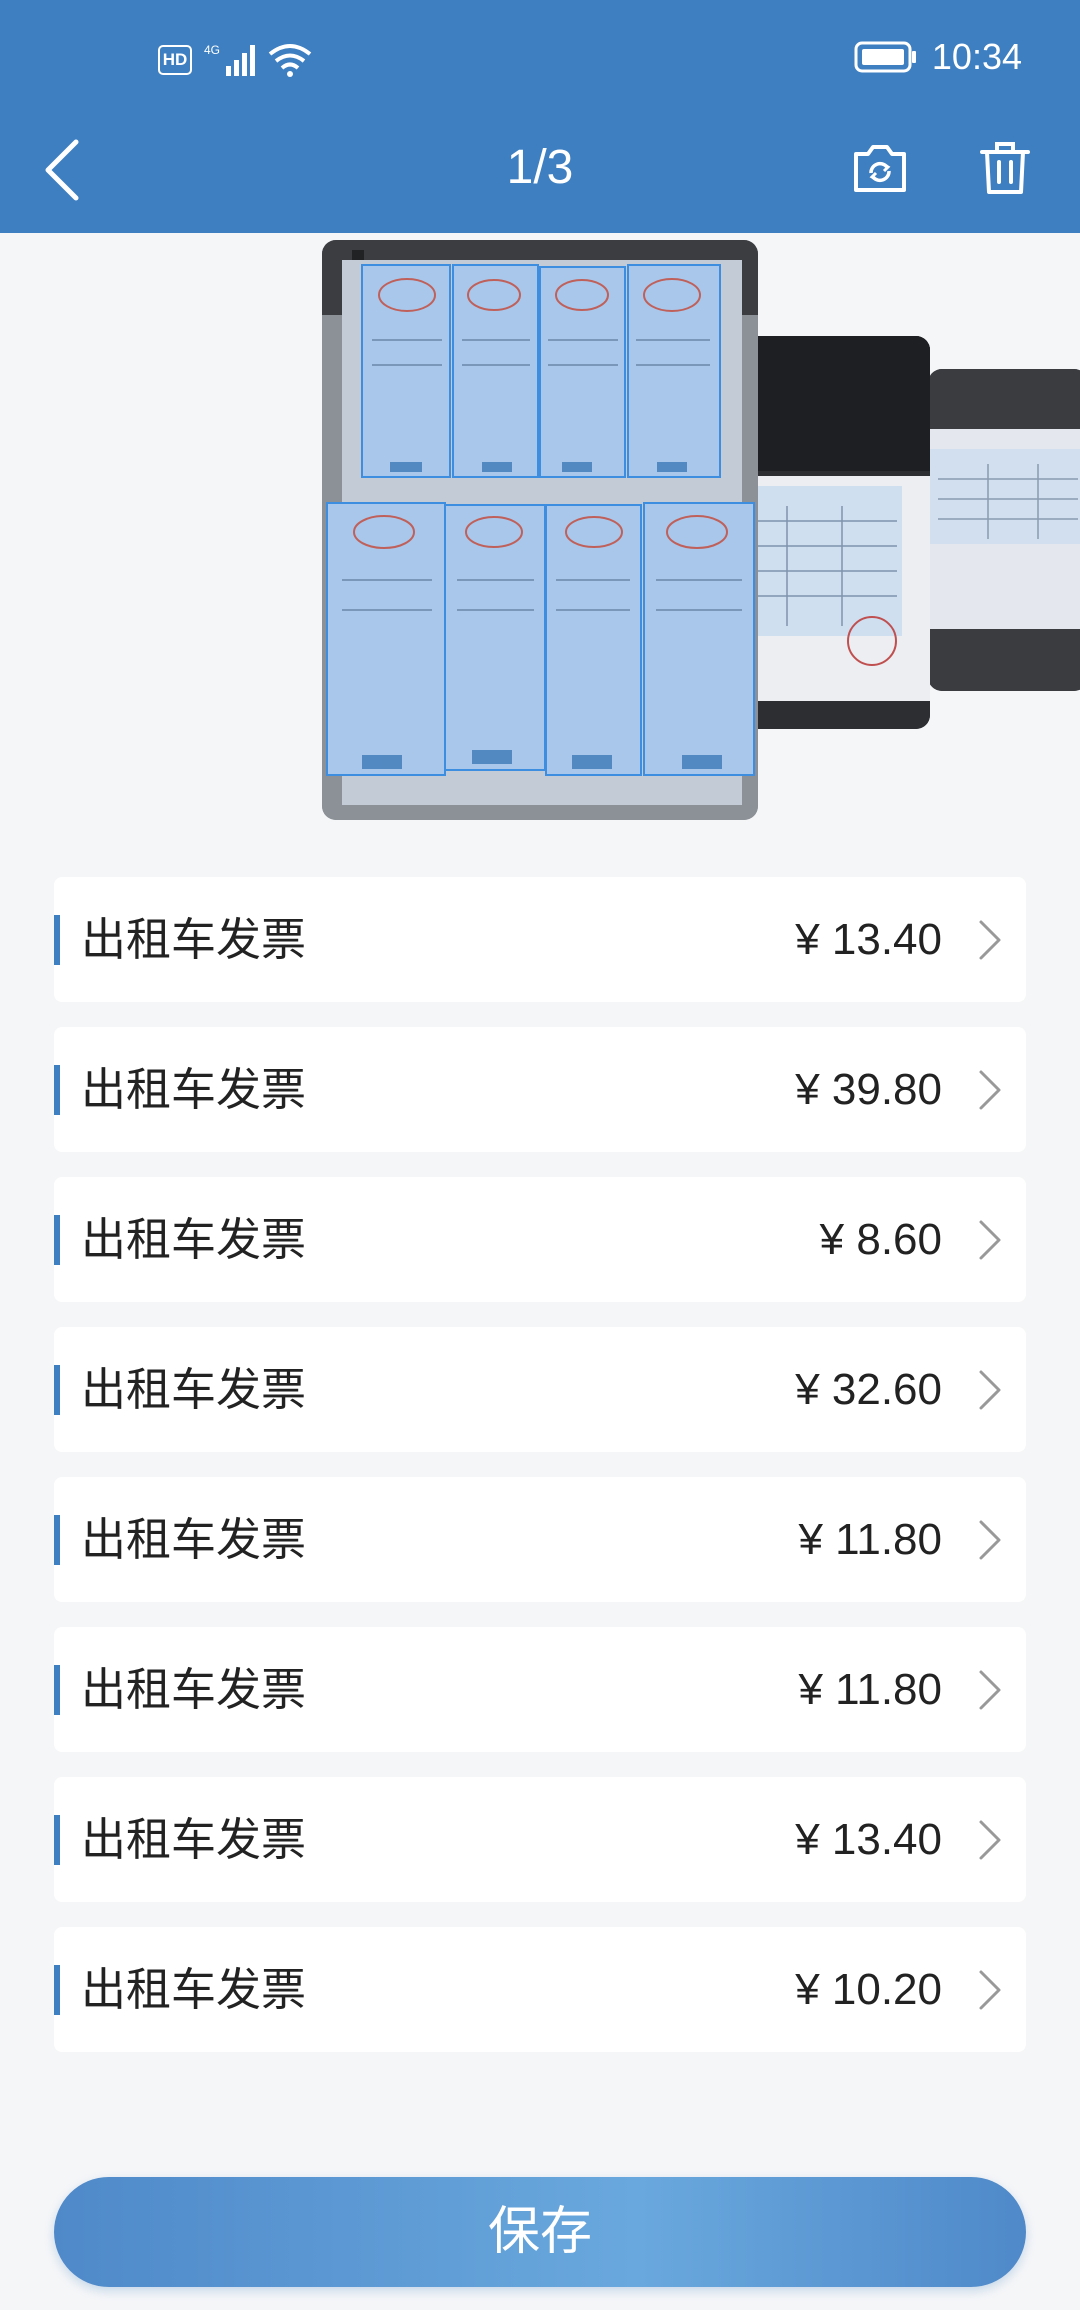  I want to click on photo-main, so click(540, 530).